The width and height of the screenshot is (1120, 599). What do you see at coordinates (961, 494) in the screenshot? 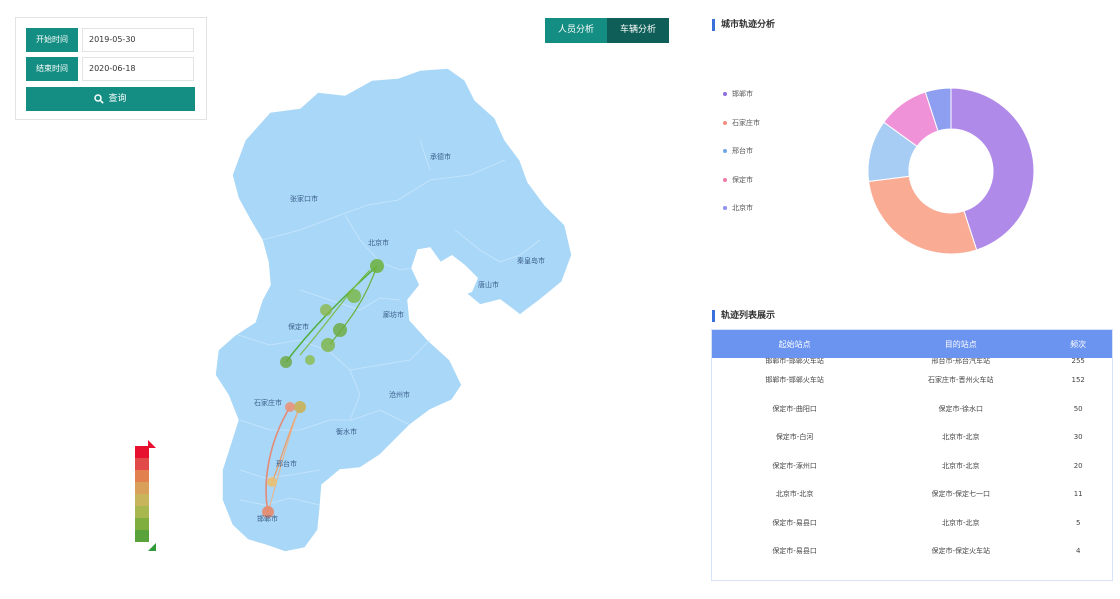
I see `cell-destination: 保定市-保定七一口` at bounding box center [961, 494].